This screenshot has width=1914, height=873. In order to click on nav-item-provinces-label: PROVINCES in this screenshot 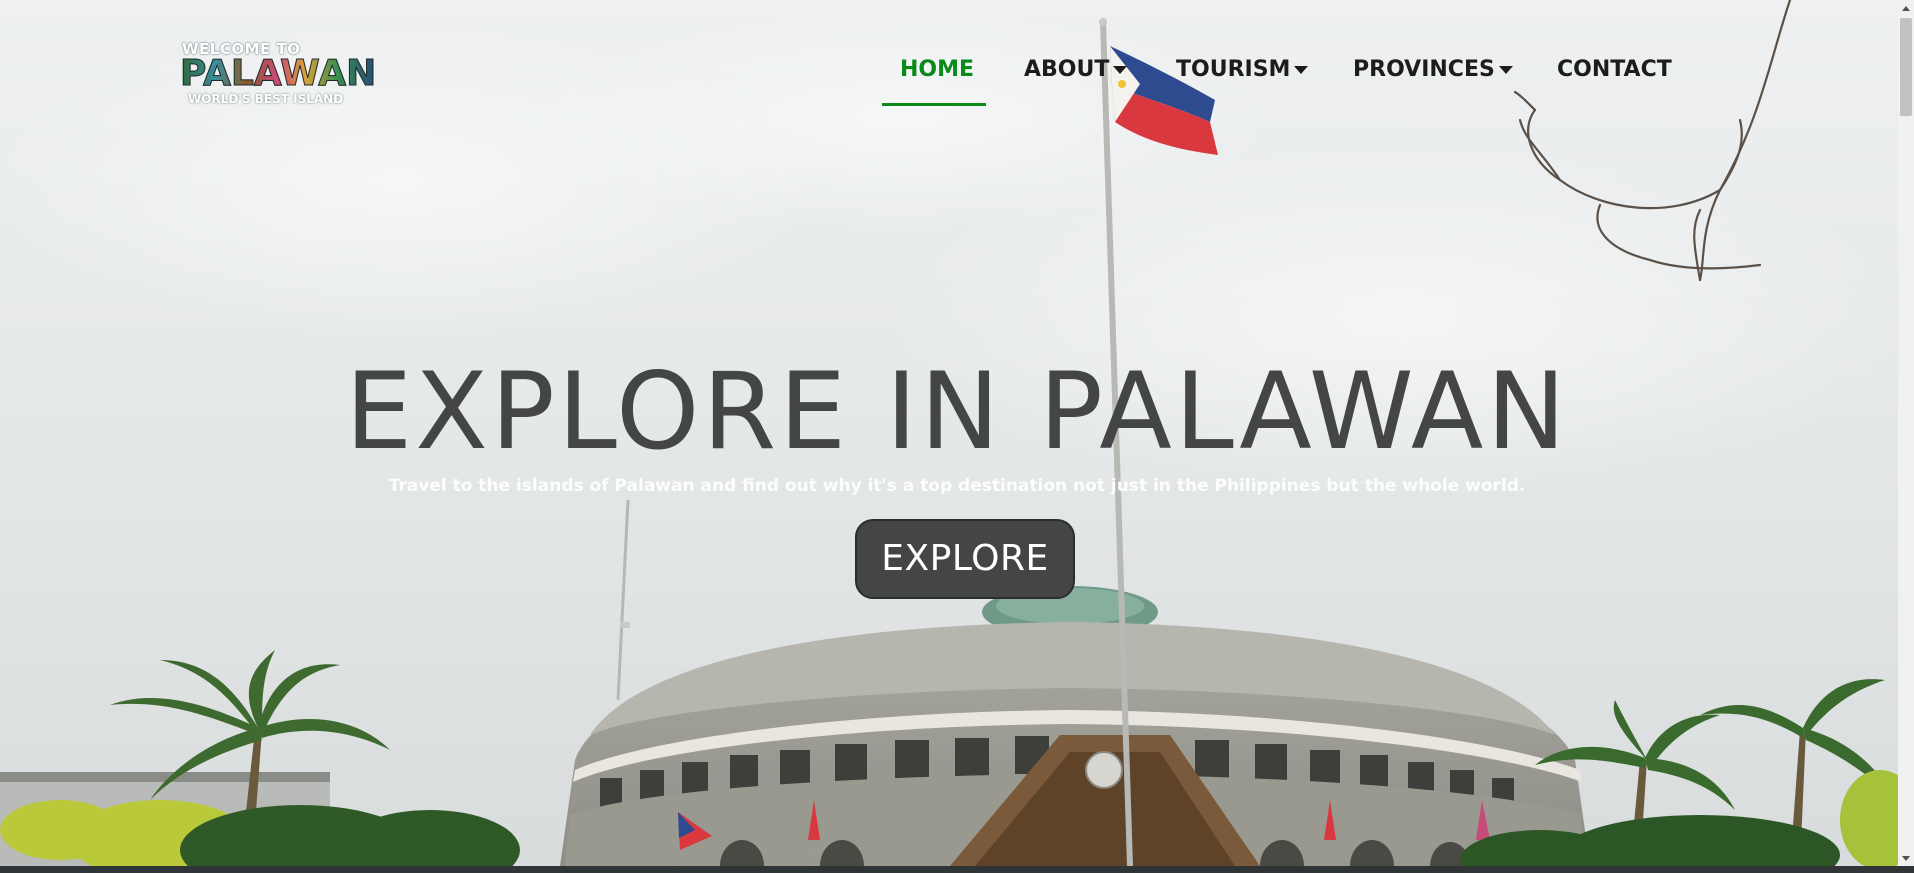, I will do `click(1424, 69)`.